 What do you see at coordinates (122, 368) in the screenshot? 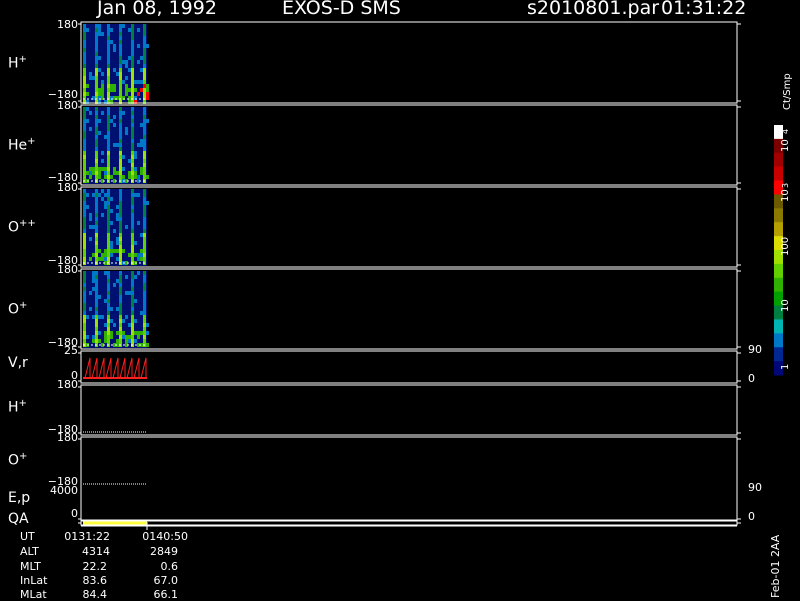
I see `v-r-spike` at bounding box center [122, 368].